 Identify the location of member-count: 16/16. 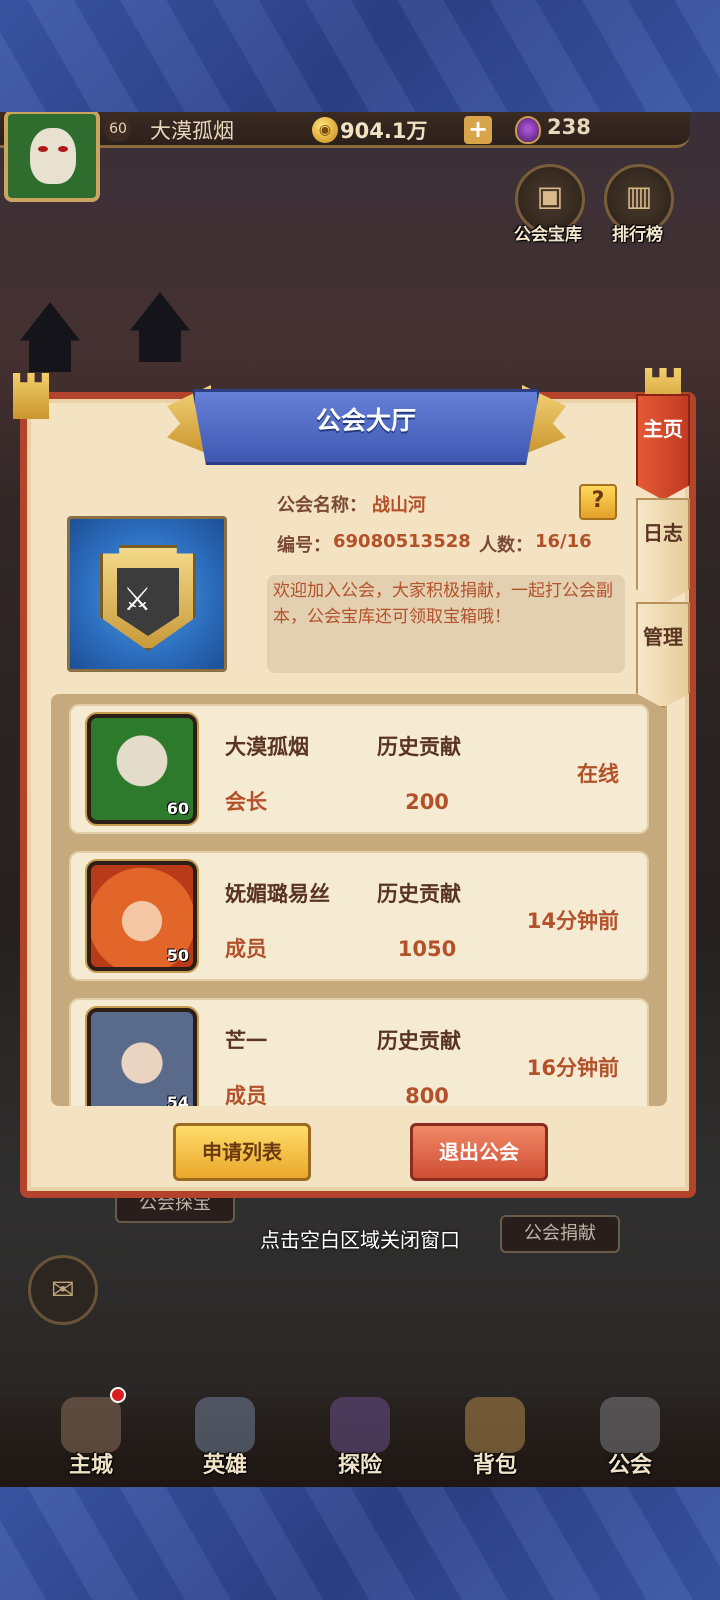
(563, 541).